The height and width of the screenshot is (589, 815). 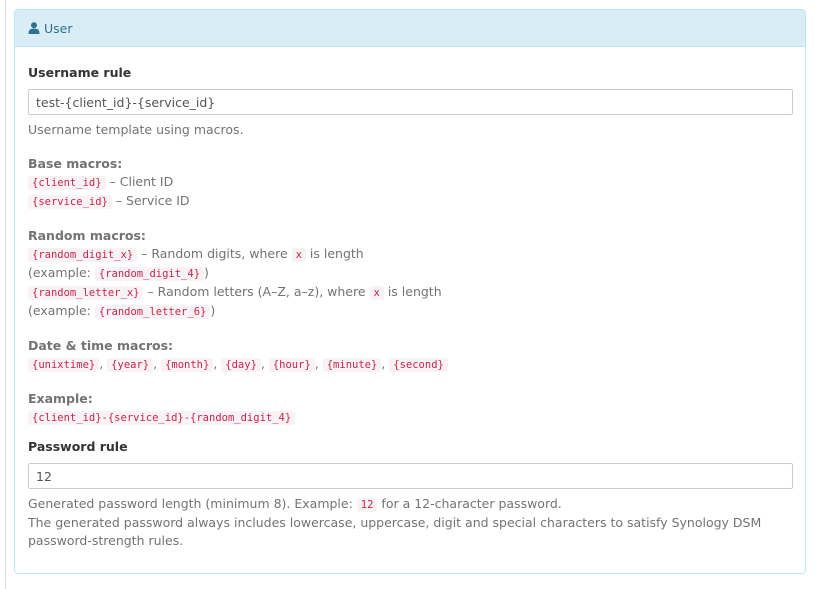 I want to click on macro-code: {random_letter_6}, so click(x=152, y=312).